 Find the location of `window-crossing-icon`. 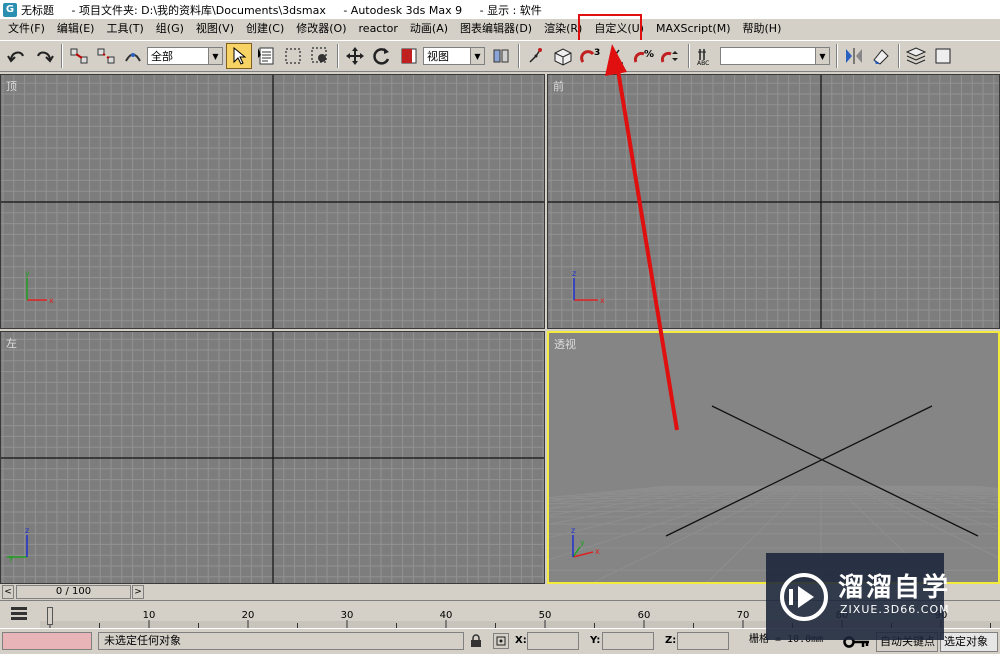

window-crossing-icon is located at coordinates (319, 55).